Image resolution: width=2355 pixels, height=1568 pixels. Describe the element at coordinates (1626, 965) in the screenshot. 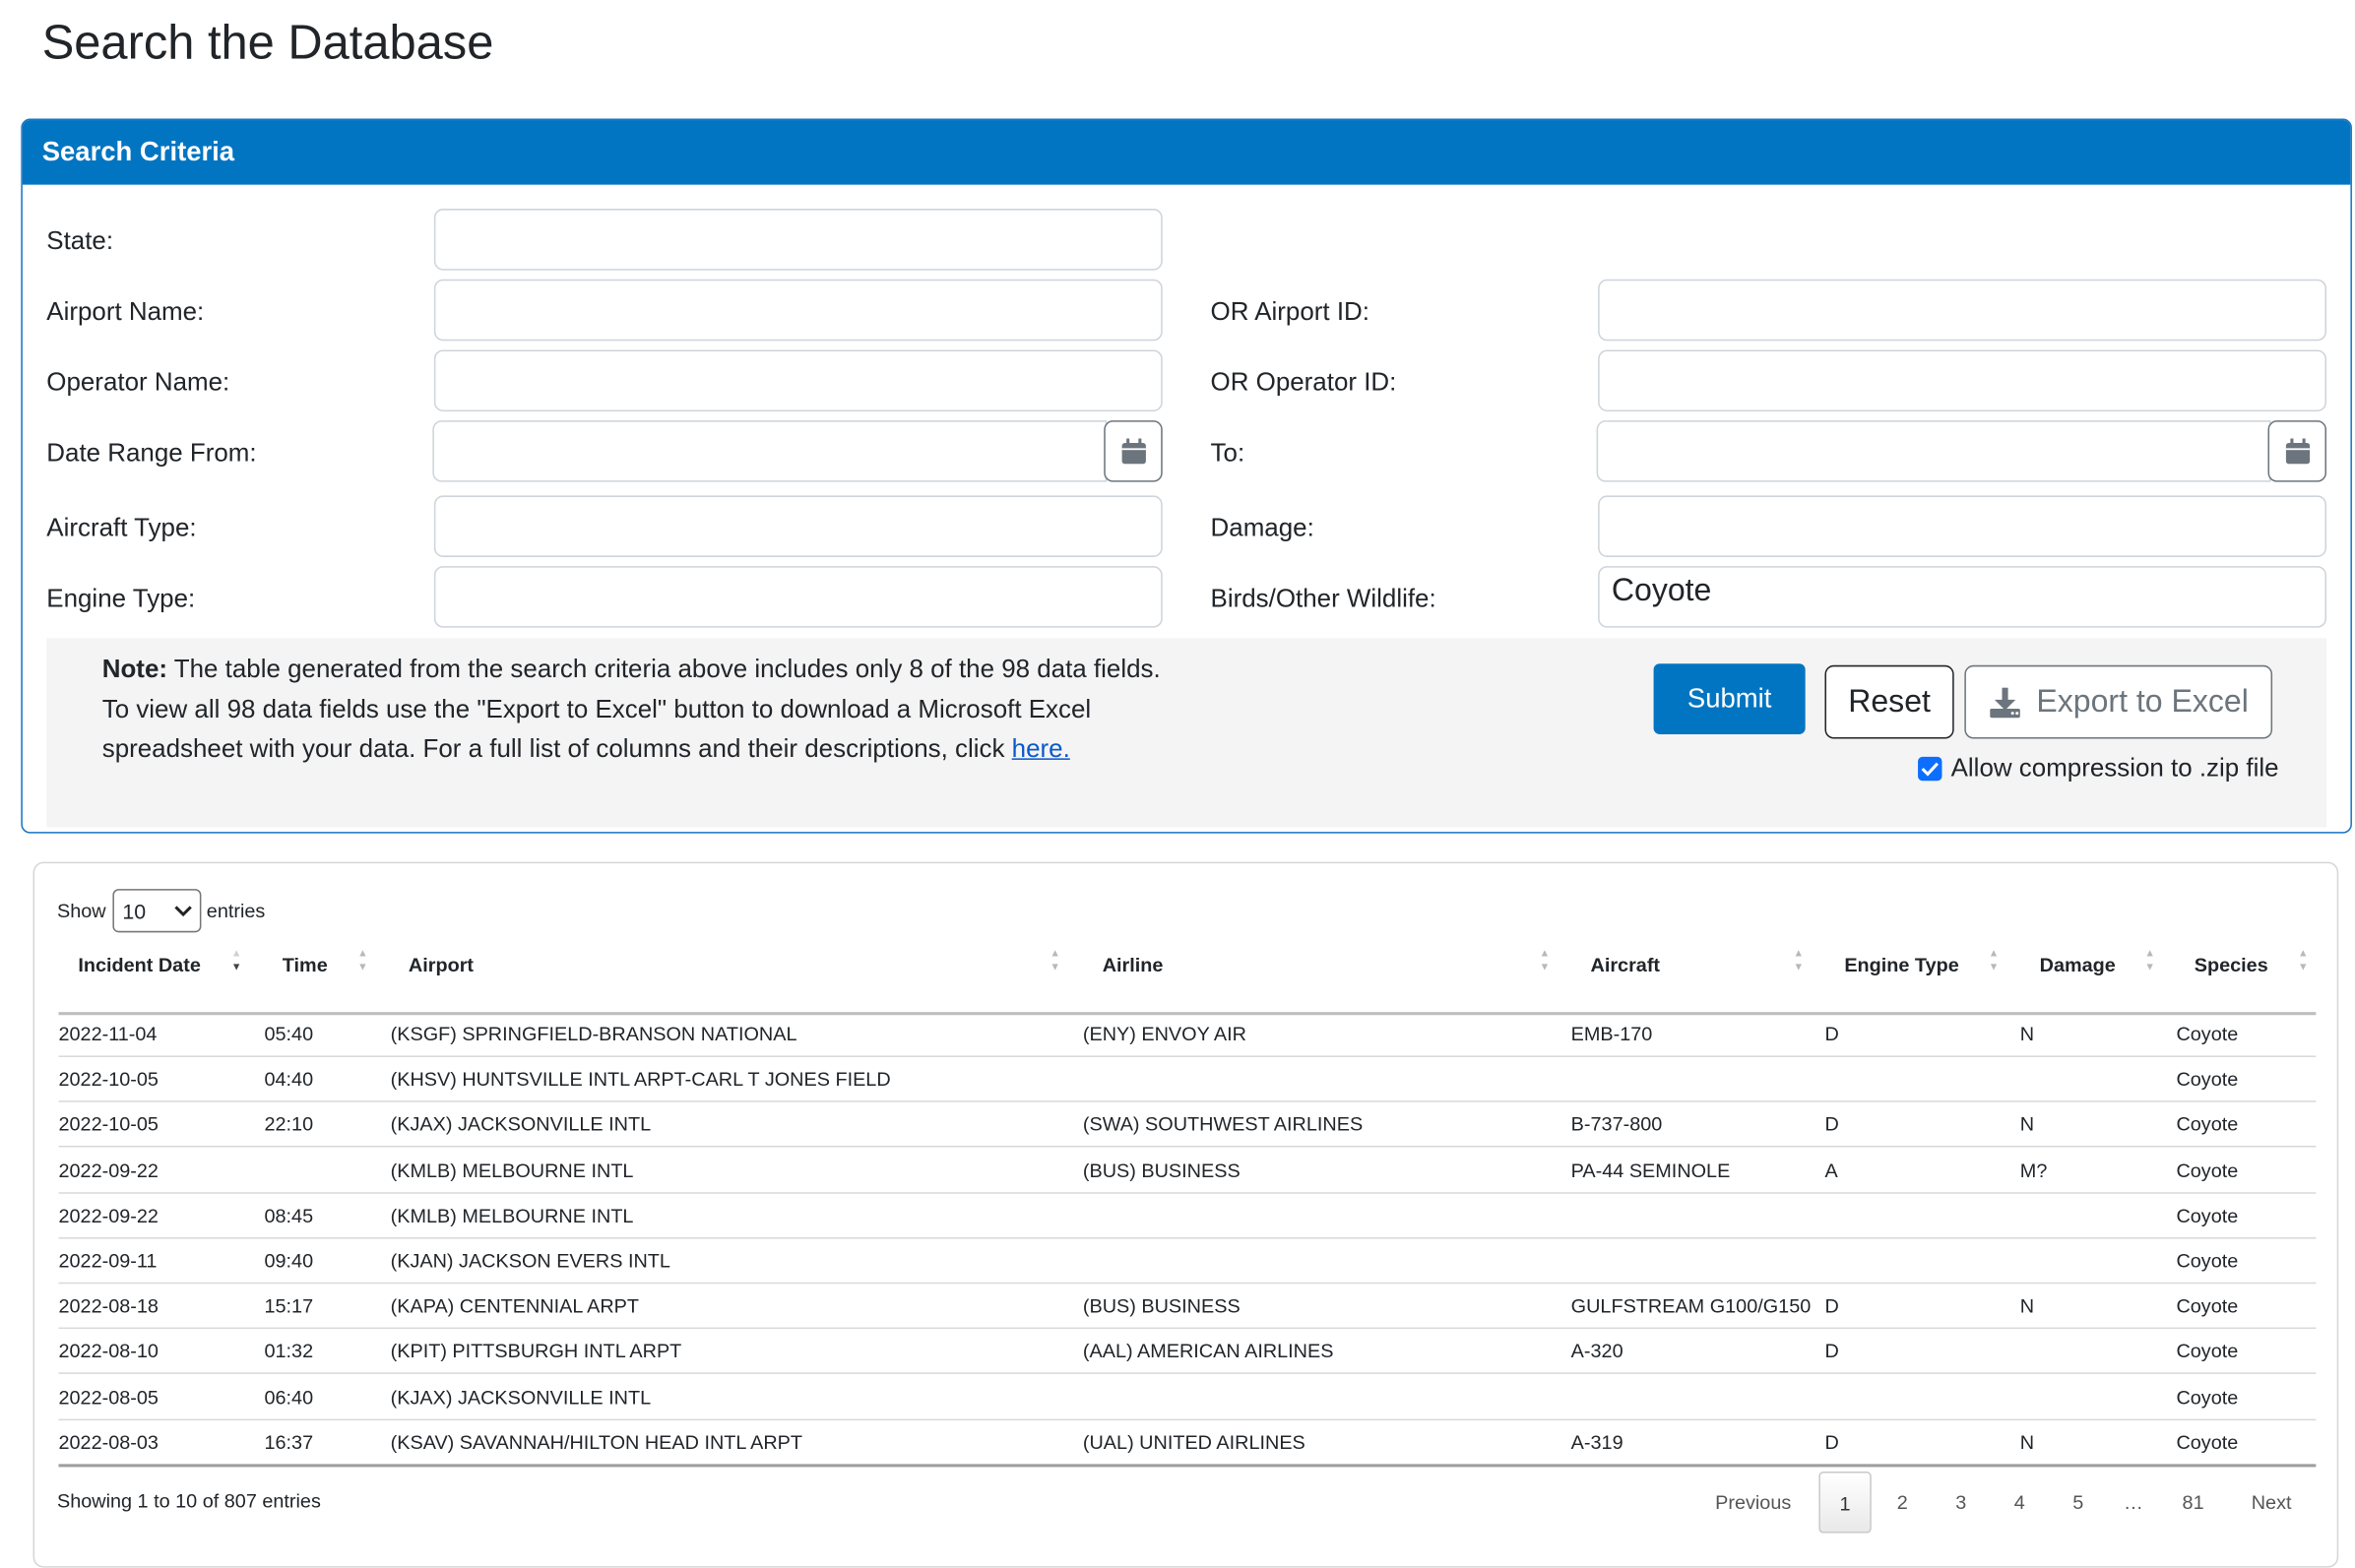

I see `column-header-aircraft: Aircraft` at that location.